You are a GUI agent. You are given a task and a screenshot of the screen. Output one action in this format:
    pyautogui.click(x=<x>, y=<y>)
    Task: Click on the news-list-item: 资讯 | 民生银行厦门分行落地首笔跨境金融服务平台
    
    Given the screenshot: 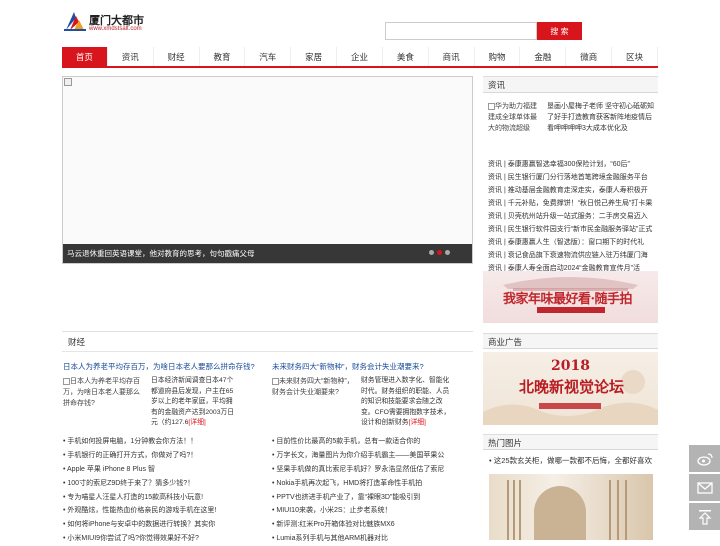 What is the action you would take?
    pyautogui.click(x=570, y=177)
    